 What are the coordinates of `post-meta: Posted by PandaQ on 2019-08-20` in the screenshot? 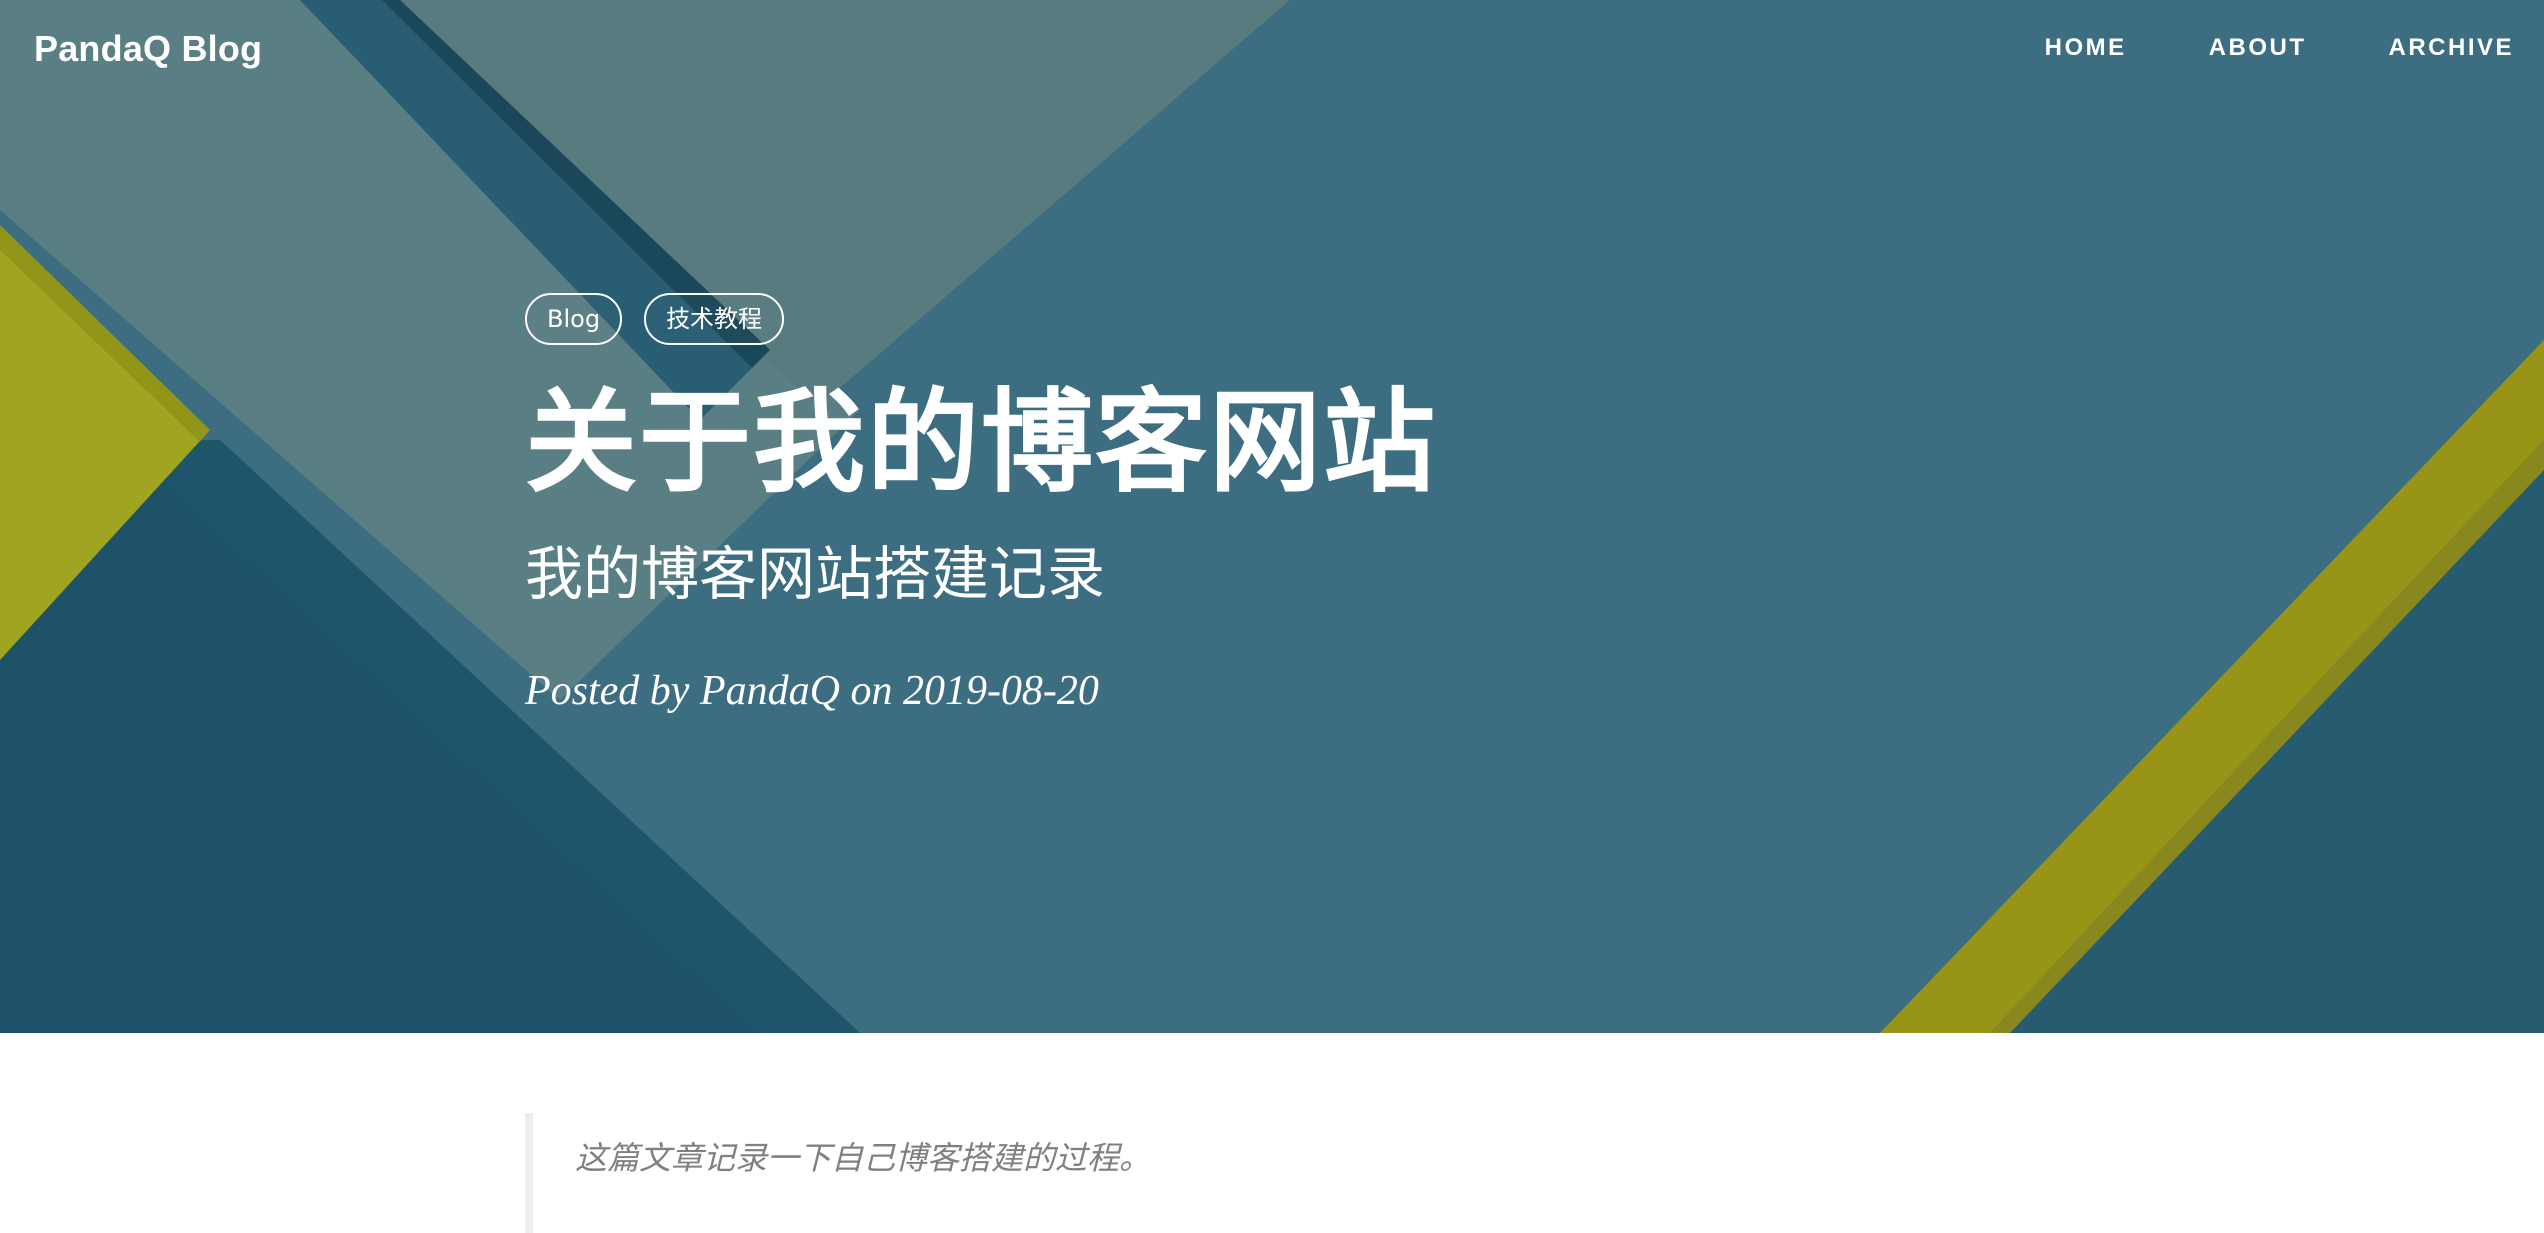 It's located at (812, 691).